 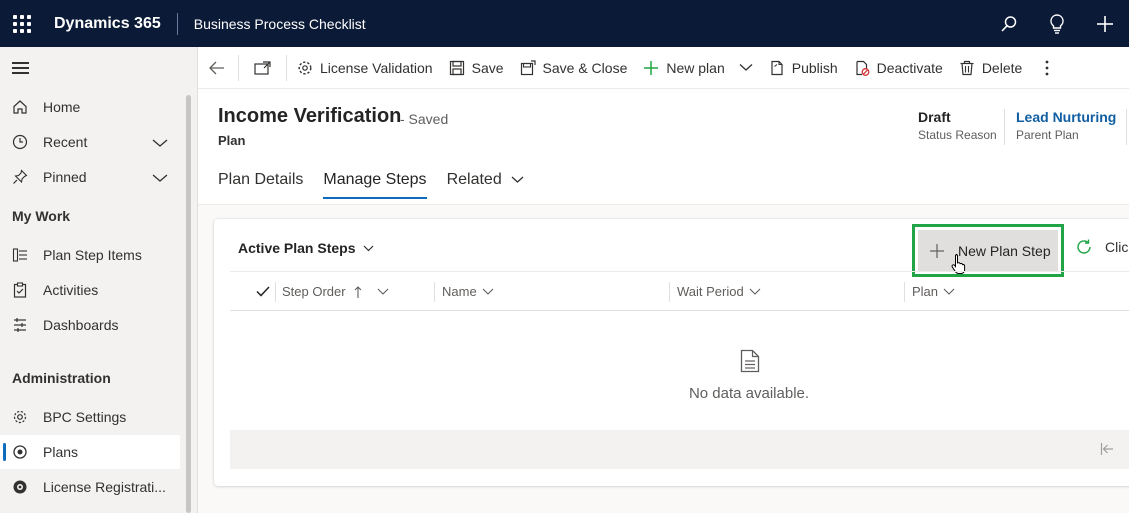 What do you see at coordinates (376, 67) in the screenshot?
I see `license-validation-label: License Validation` at bounding box center [376, 67].